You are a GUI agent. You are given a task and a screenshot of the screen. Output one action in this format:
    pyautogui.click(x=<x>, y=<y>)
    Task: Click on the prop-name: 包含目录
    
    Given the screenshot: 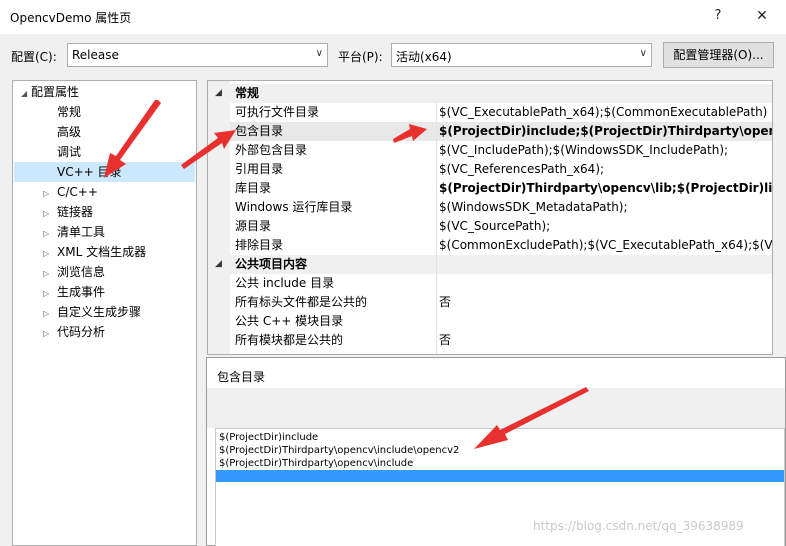 What is the action you would take?
    pyautogui.click(x=259, y=131)
    